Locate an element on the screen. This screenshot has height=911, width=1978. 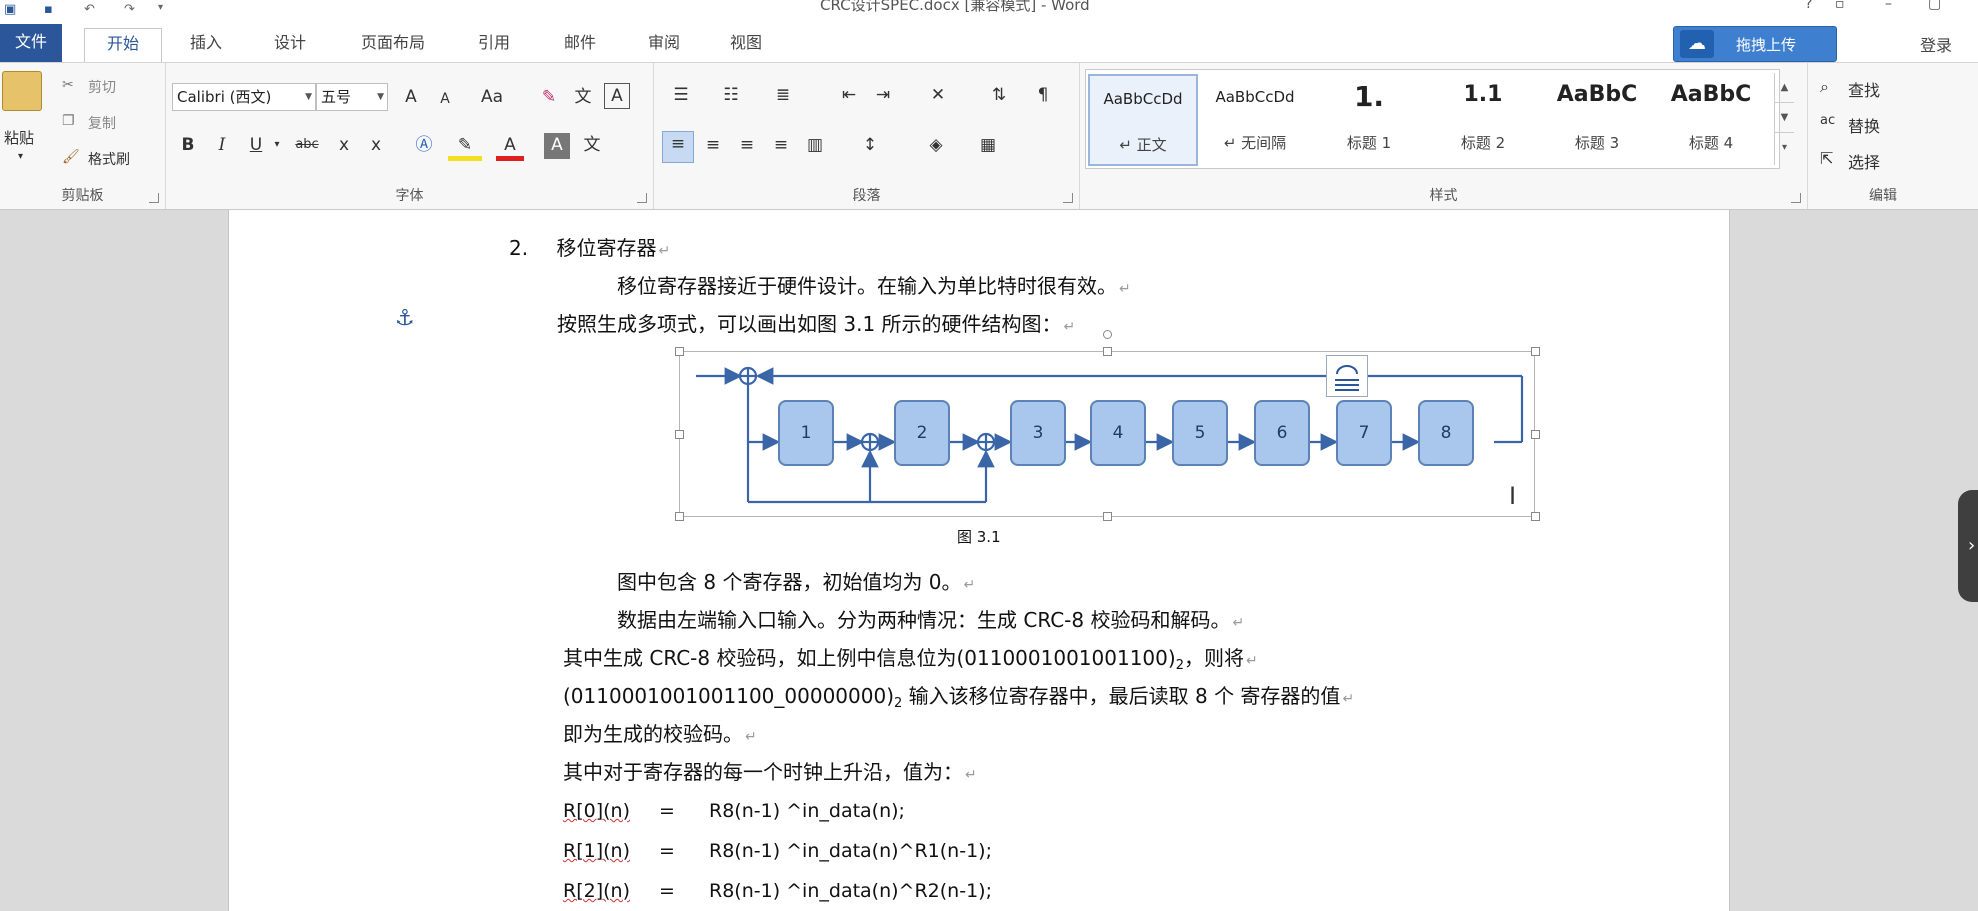
tab-insert: 插入 is located at coordinates (206, 45).